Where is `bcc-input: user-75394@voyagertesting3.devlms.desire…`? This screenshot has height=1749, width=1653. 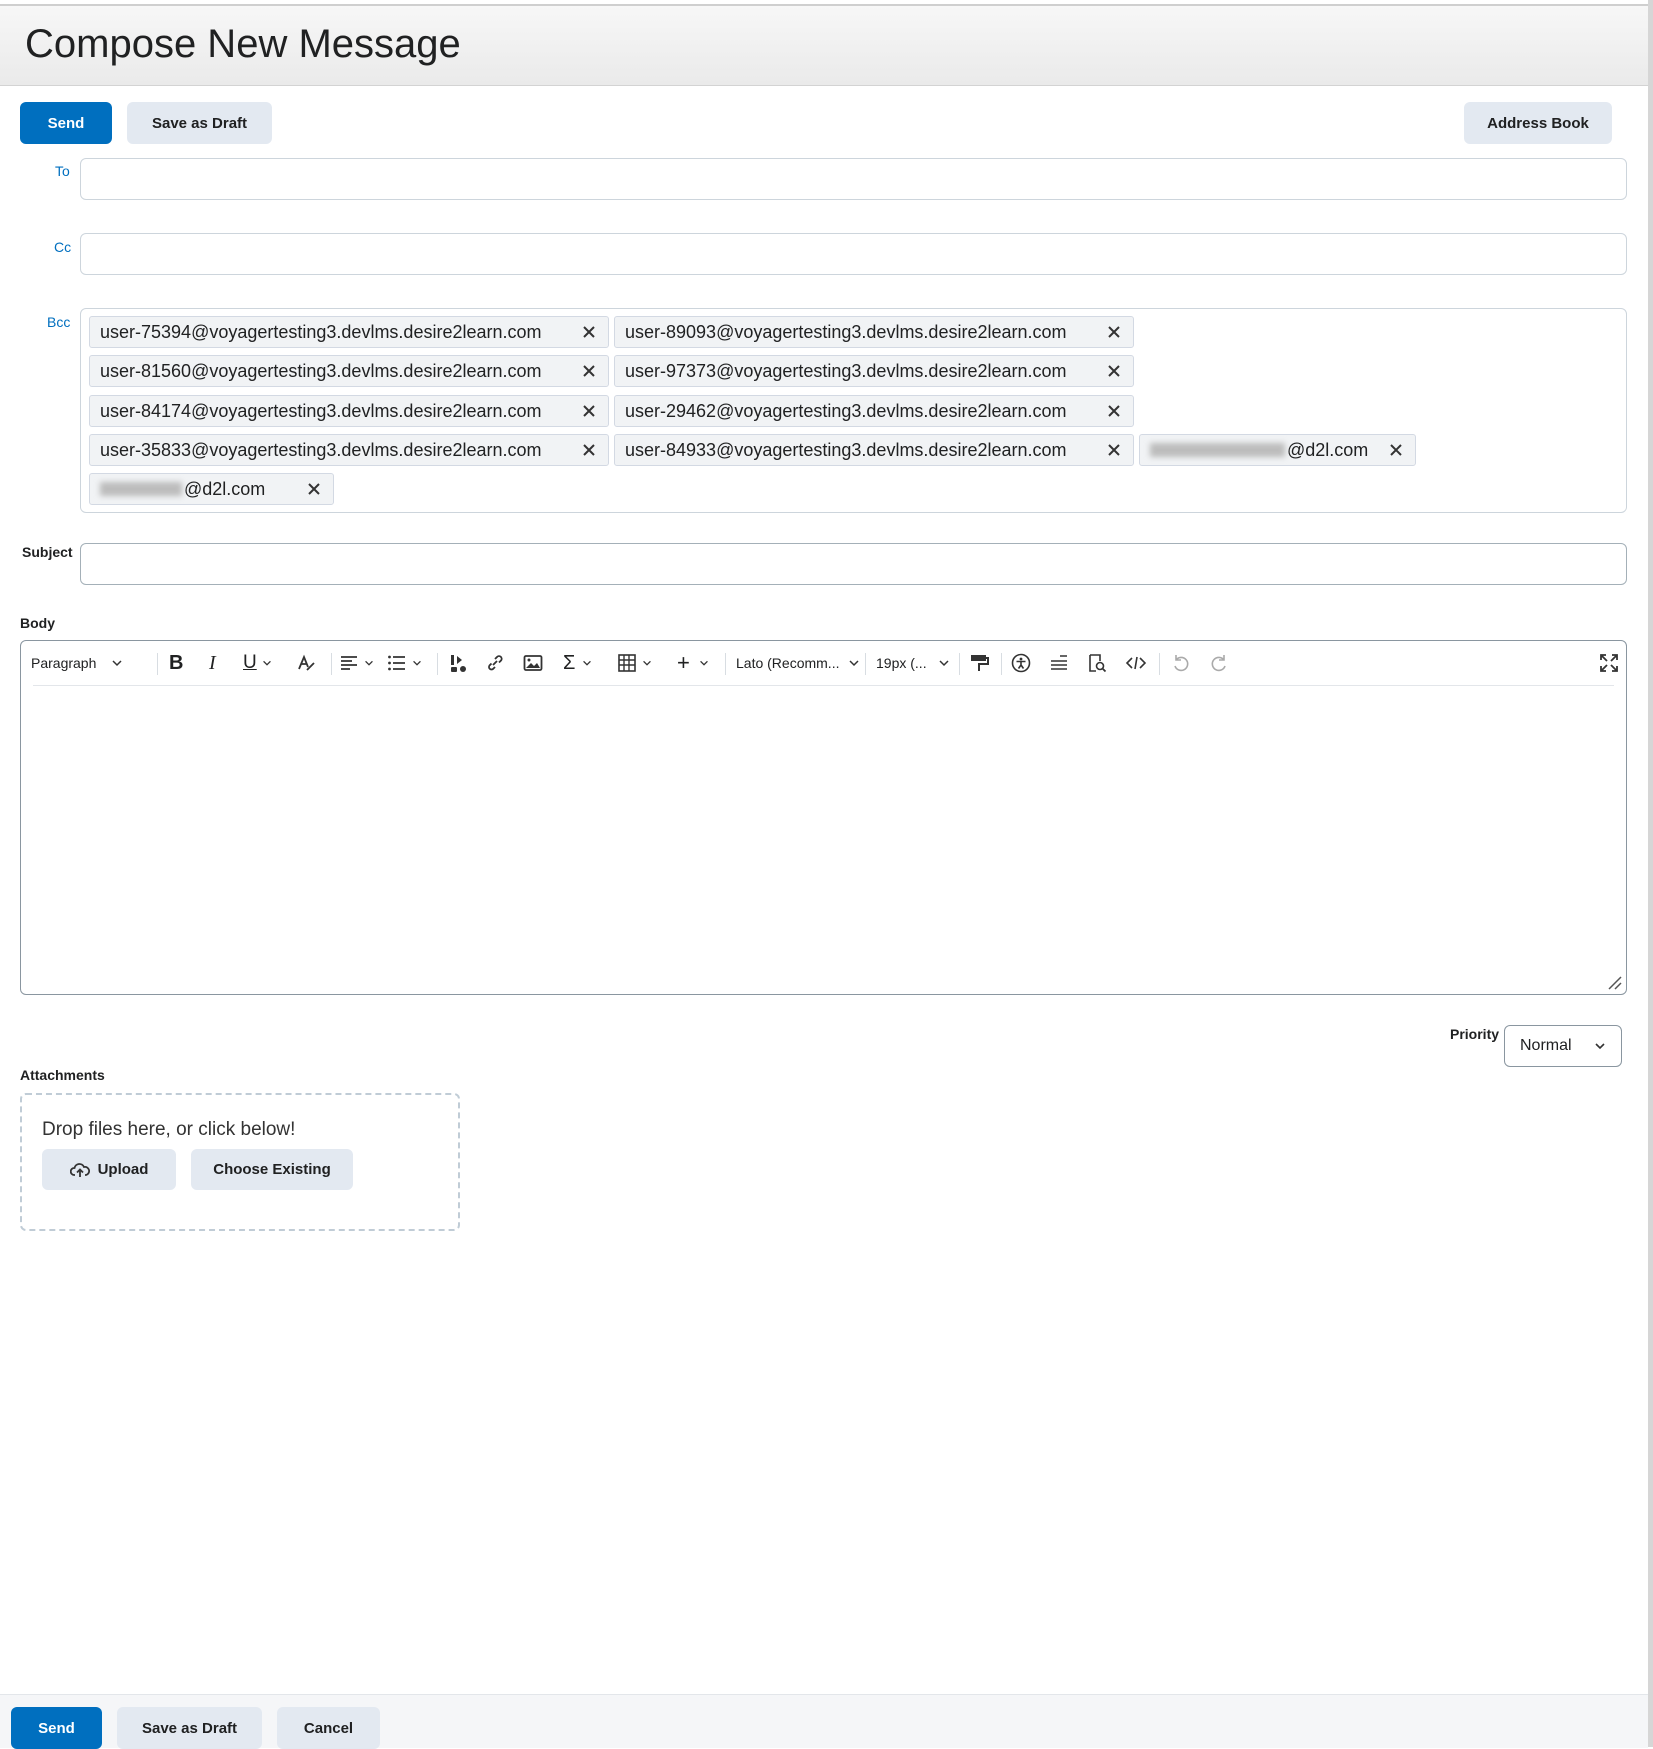 bcc-input: user-75394@voyagertesting3.devlms.desire… is located at coordinates (853, 410).